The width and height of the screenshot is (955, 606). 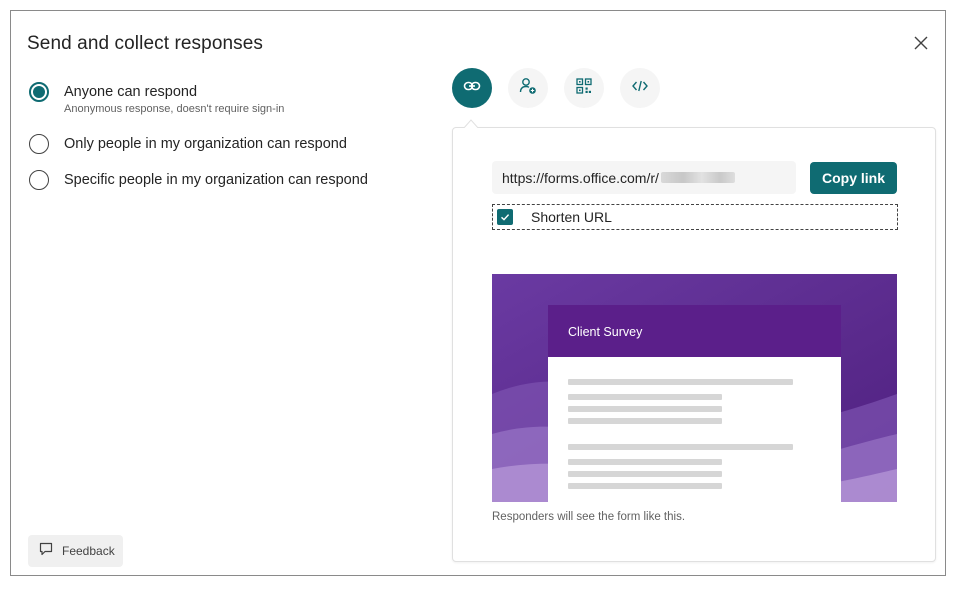 I want to click on embed-code-icon, so click(x=640, y=88).